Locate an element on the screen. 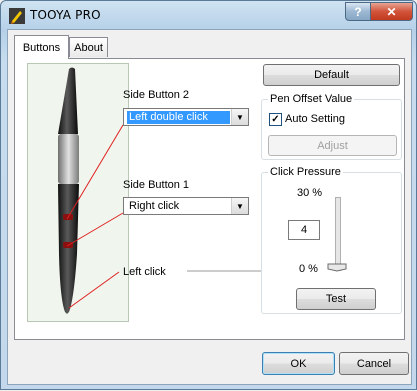  ok-button: OK is located at coordinates (298, 363).